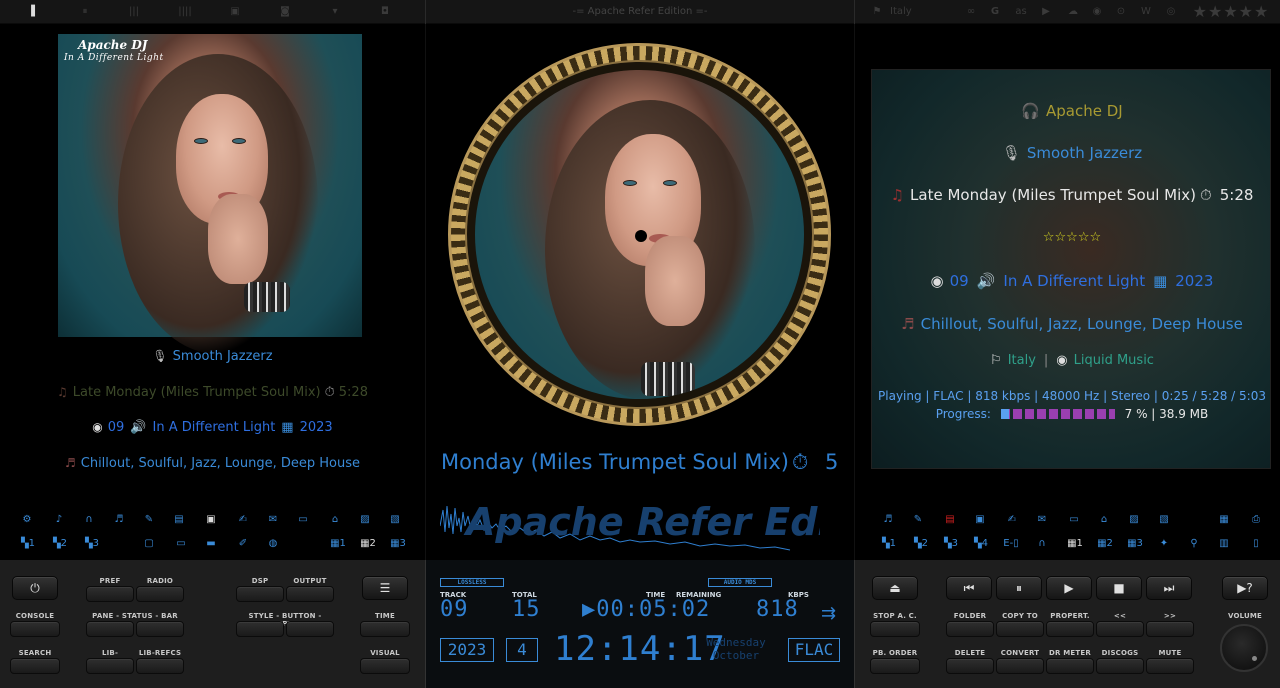 The width and height of the screenshot is (1280, 688). What do you see at coordinates (895, 666) in the screenshot?
I see `pb-order-button` at bounding box center [895, 666].